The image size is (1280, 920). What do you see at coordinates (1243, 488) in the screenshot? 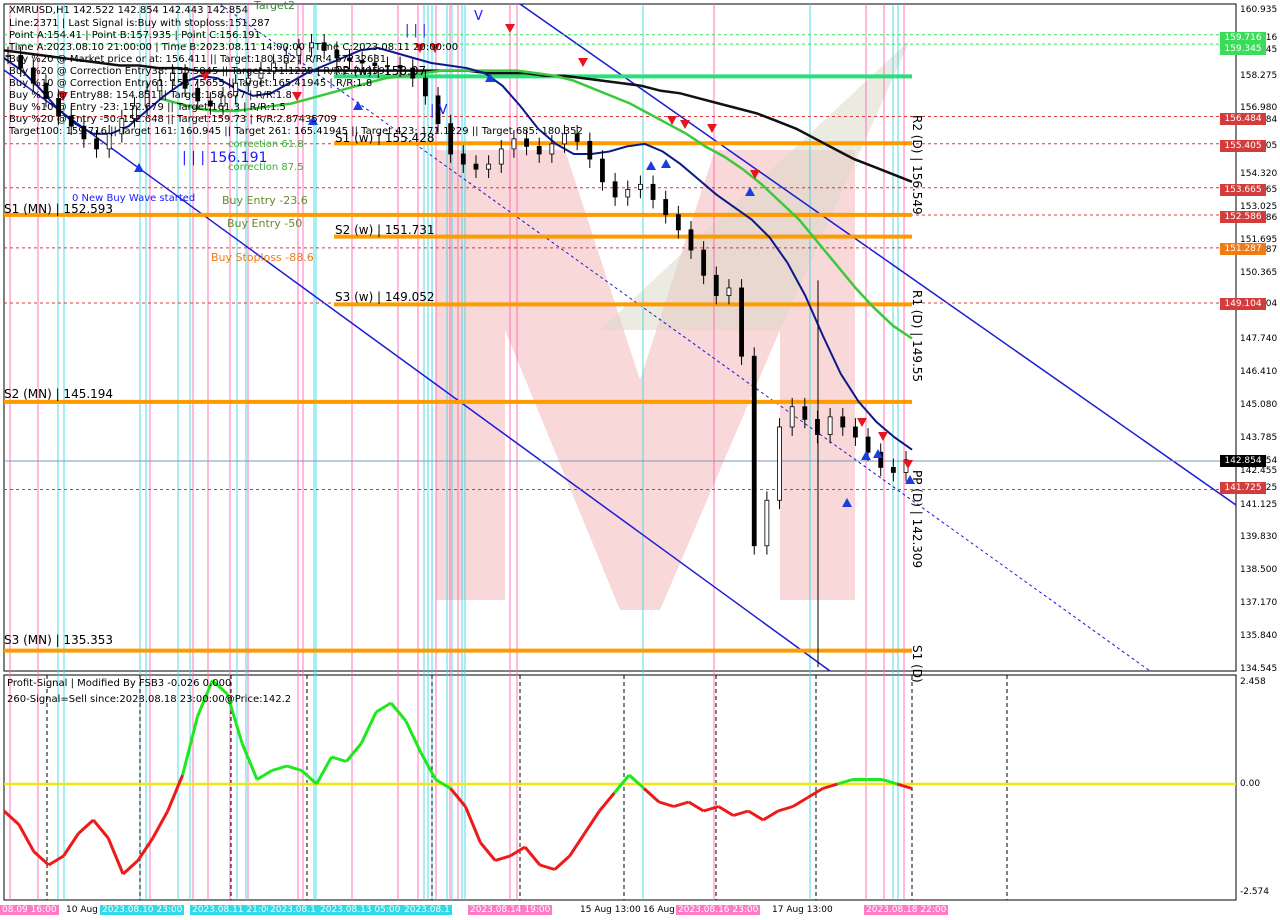
I see `price-box: 141.725` at bounding box center [1243, 488].